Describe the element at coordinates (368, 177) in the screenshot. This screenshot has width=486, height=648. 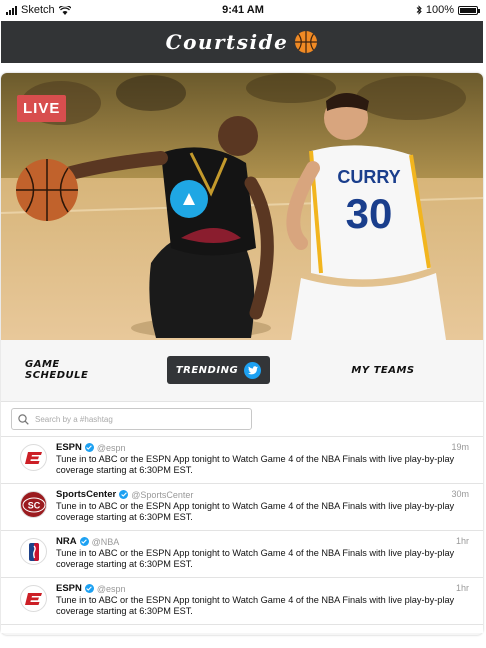
I see `jersey-name: CURRY` at that location.